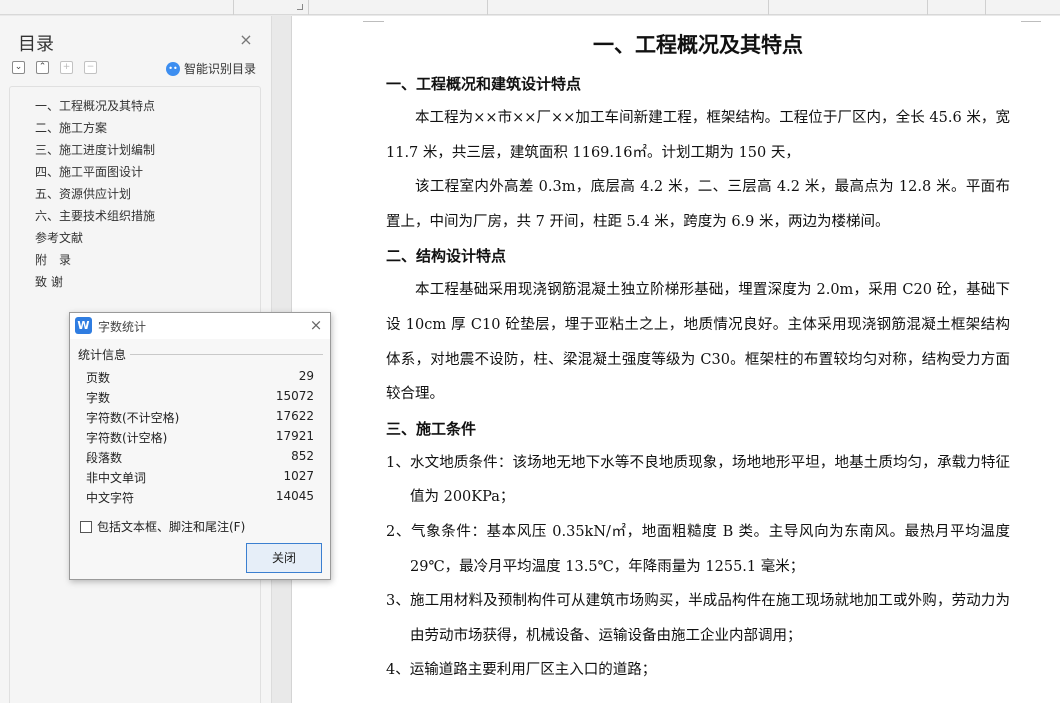 This screenshot has width=1060, height=703. What do you see at coordinates (110, 498) in the screenshot?
I see `stat-label: 中文字符` at bounding box center [110, 498].